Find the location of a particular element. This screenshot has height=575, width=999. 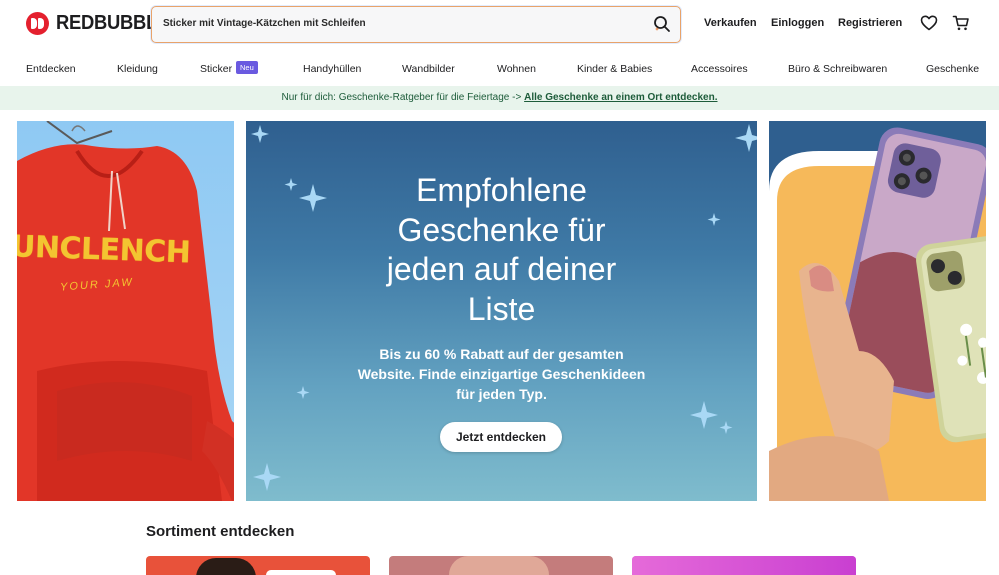

card-image-detail is located at coordinates (301, 572).